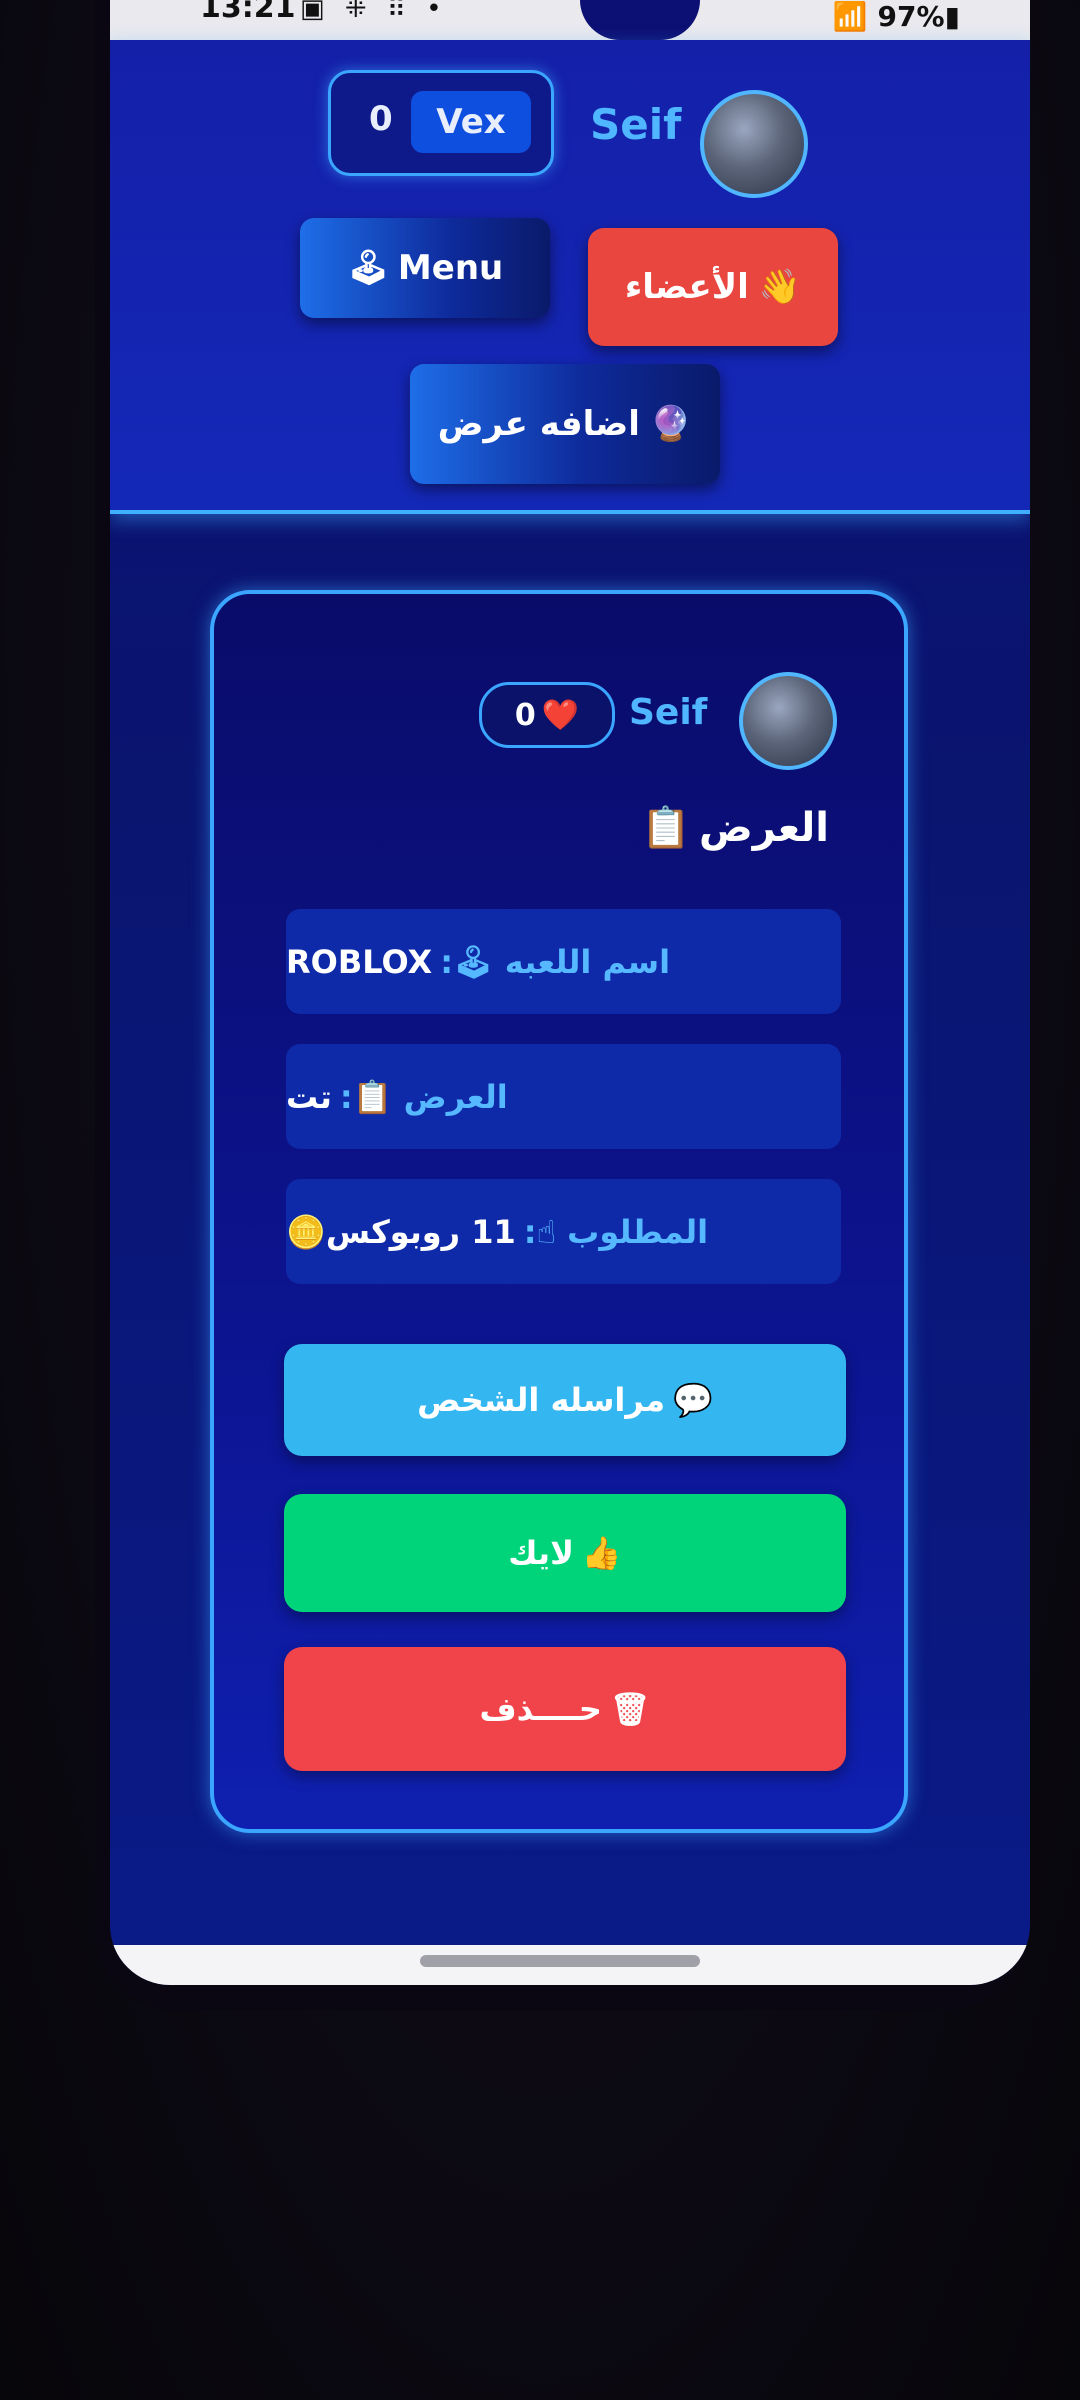 The width and height of the screenshot is (1080, 2400). I want to click on system-nav-bar, so click(570, 1965).